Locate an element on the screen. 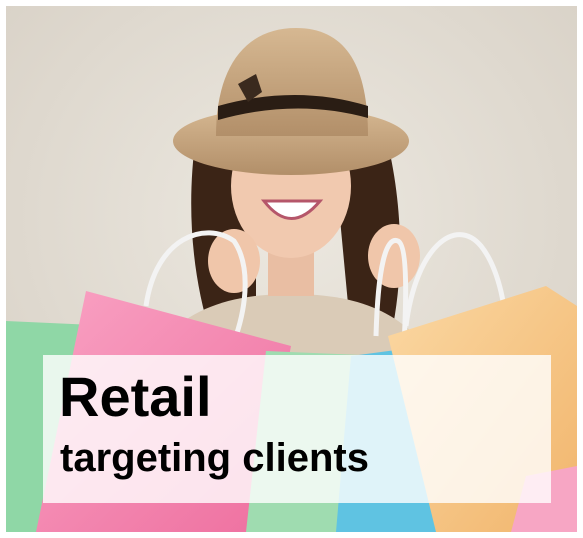 The height and width of the screenshot is (538, 583). caption-title: Retail is located at coordinates (135, 396).